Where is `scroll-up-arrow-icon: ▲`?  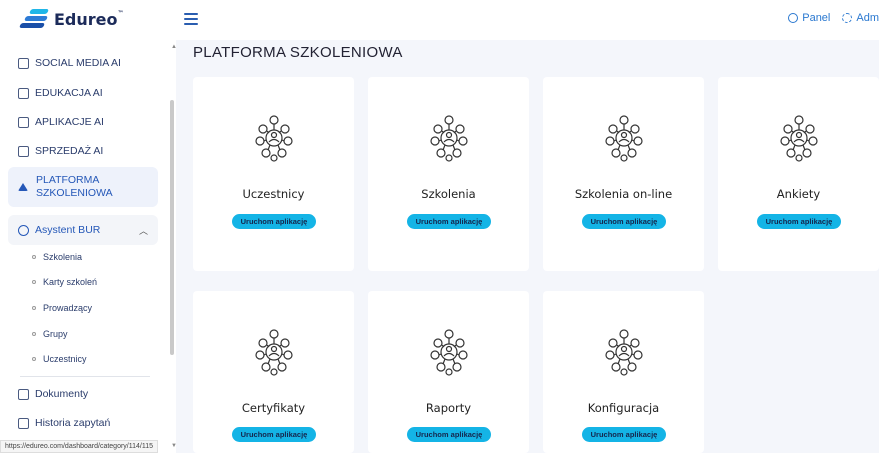
scroll-up-arrow-icon: ▲ is located at coordinates (173, 47).